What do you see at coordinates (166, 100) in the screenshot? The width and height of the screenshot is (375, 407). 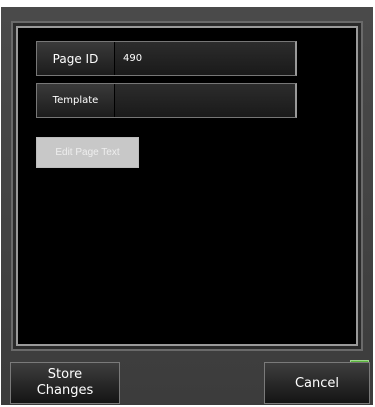 I see `template-row: Template` at bounding box center [166, 100].